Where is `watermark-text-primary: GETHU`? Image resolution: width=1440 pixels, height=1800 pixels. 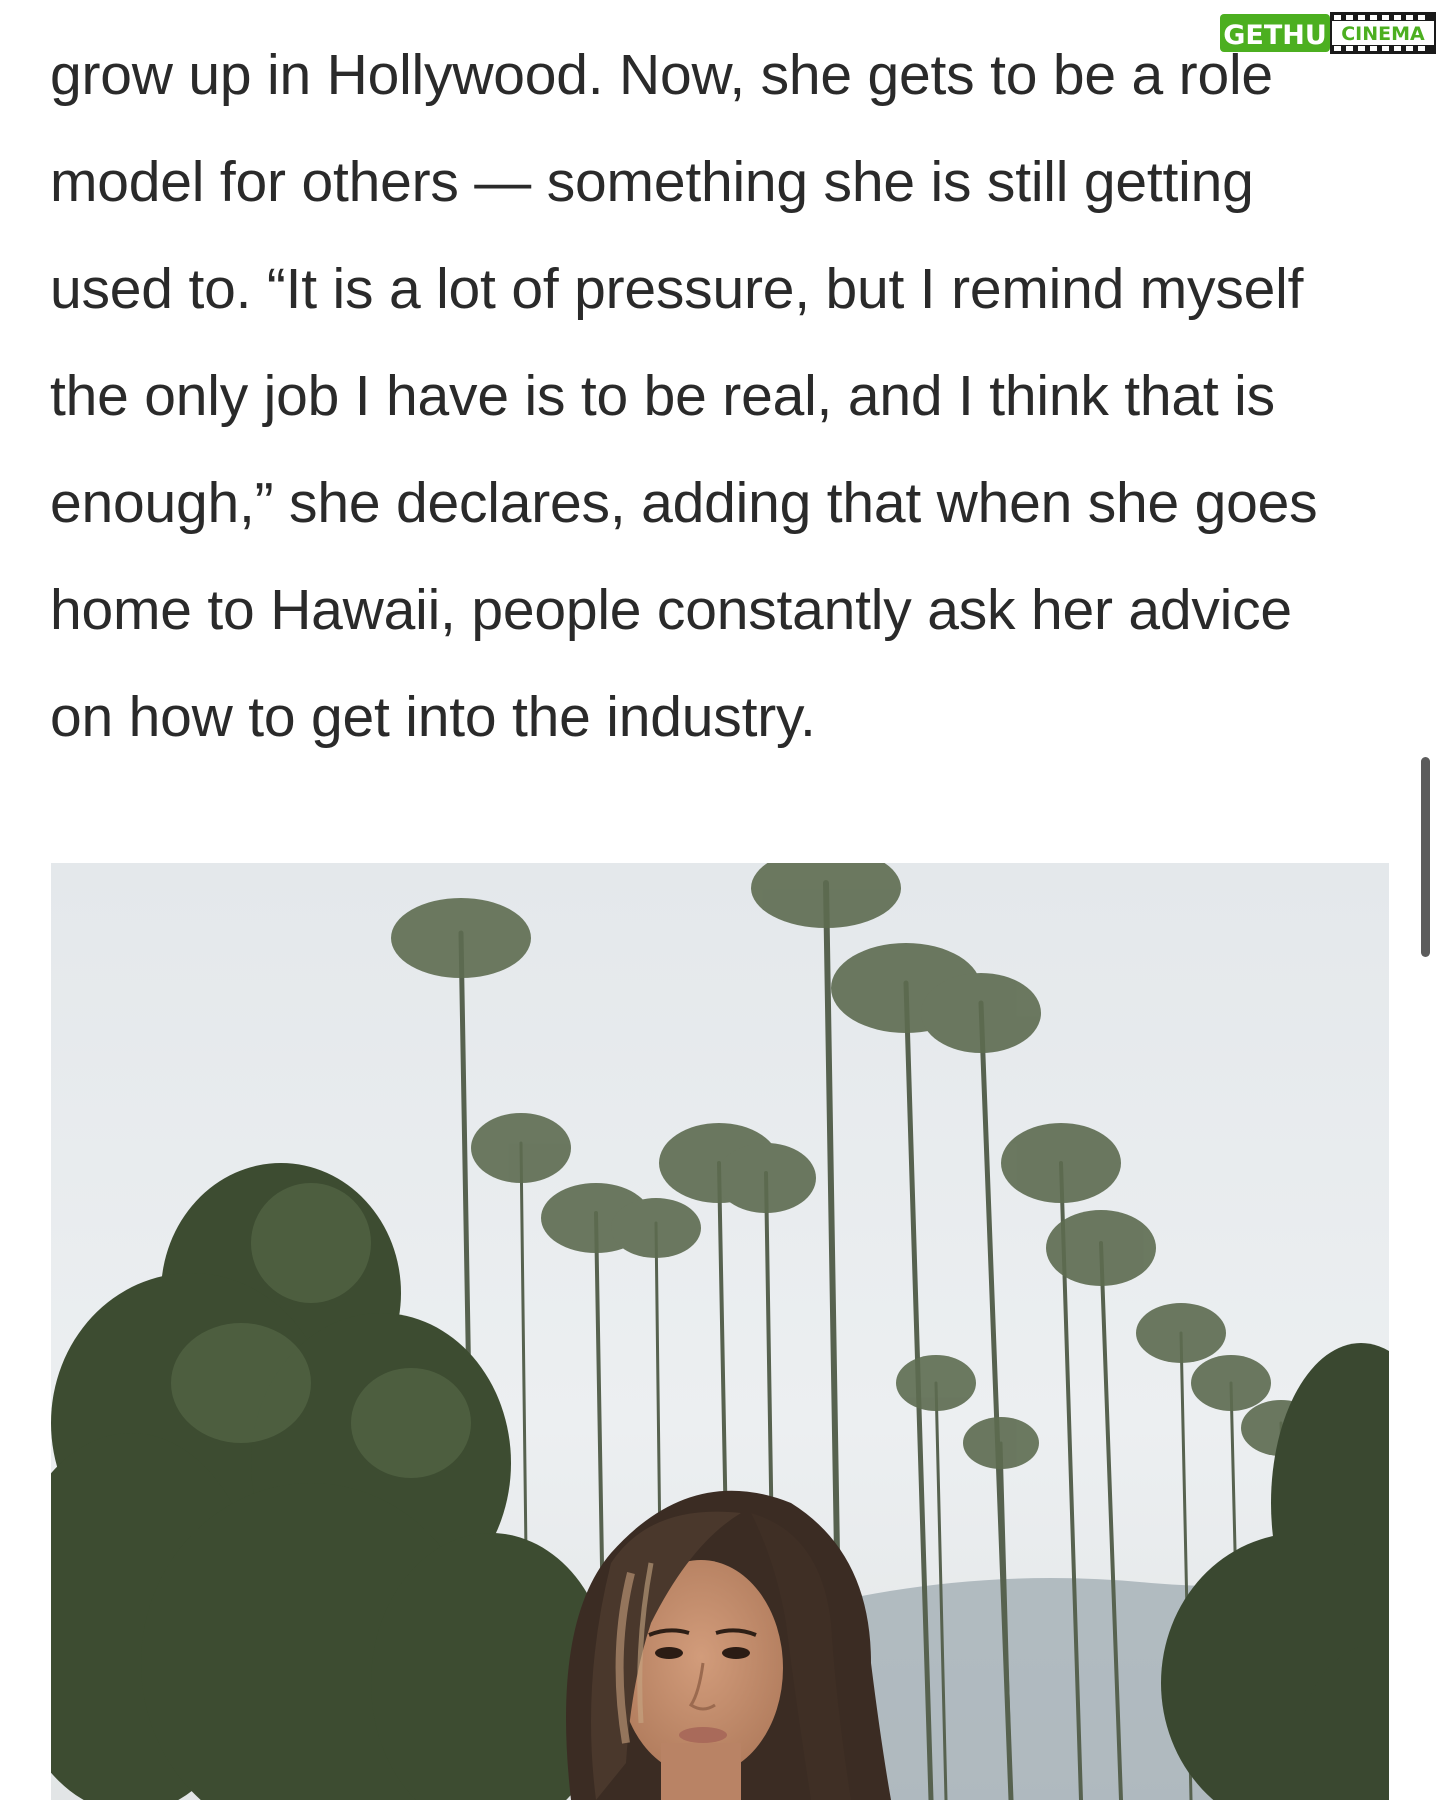 watermark-text-primary: GETHU is located at coordinates (1275, 35).